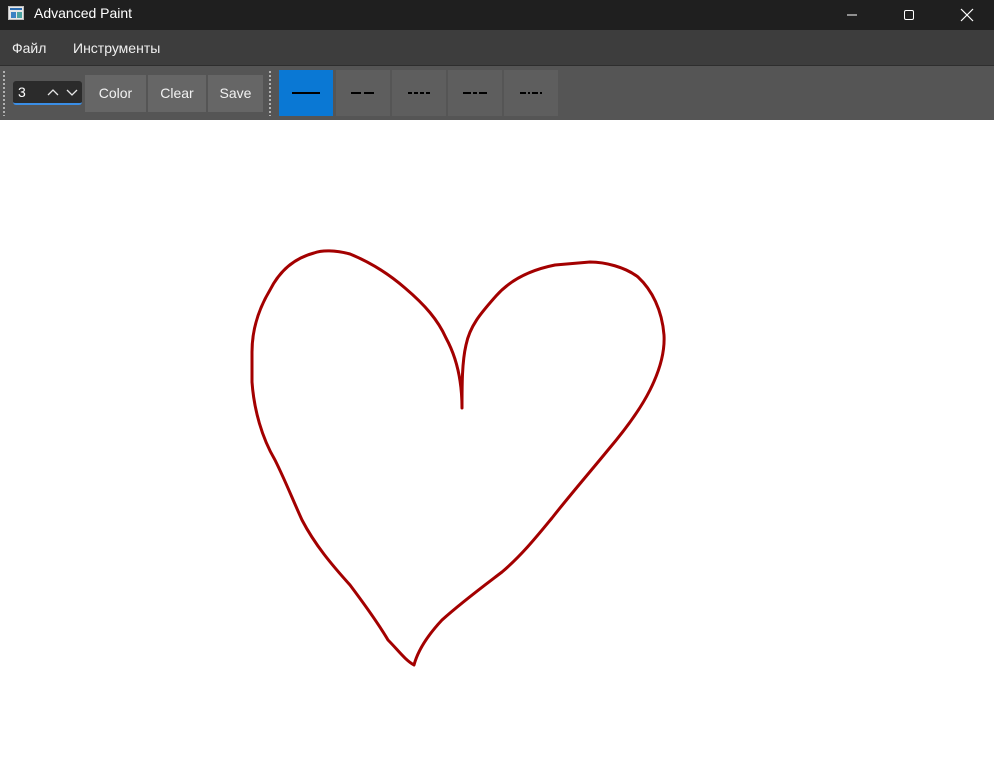 This screenshot has height=773, width=994. What do you see at coordinates (115, 93) in the screenshot?
I see `color-button: Color` at bounding box center [115, 93].